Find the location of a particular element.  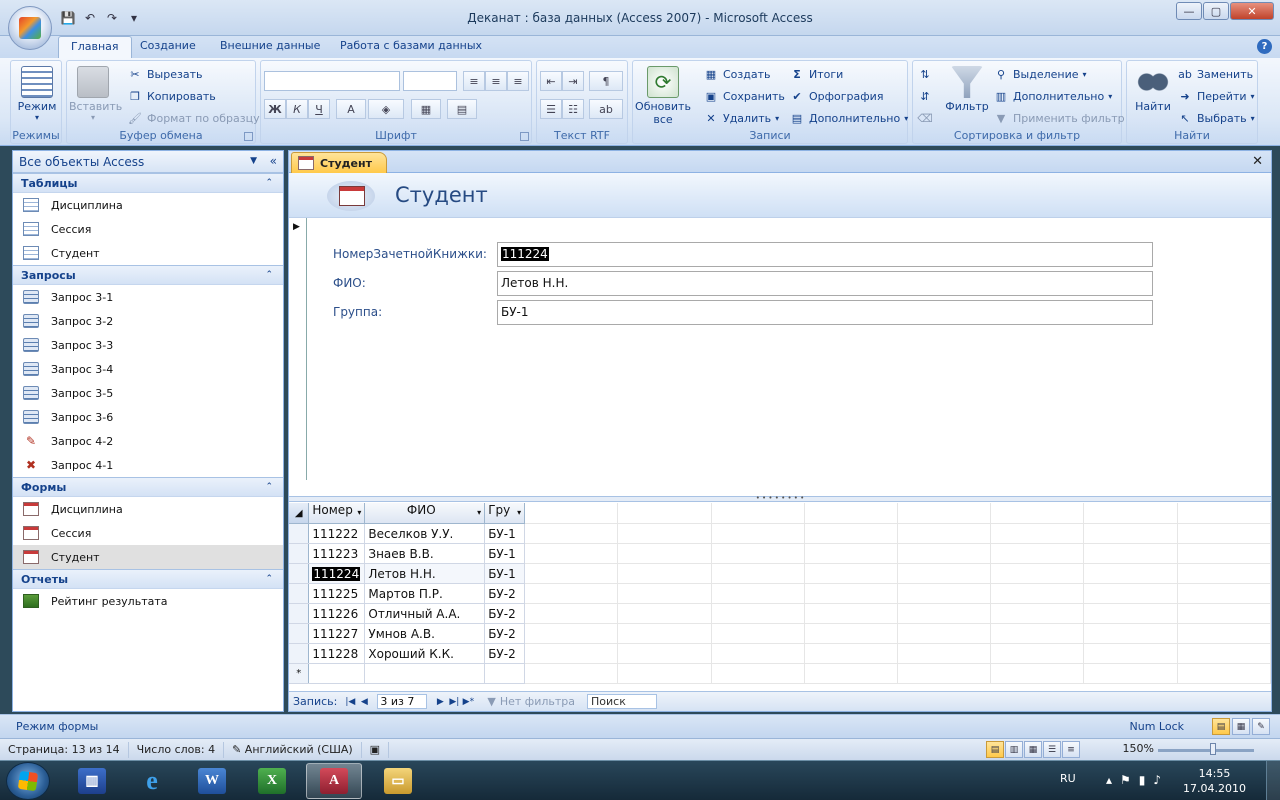

tab-create: Создание is located at coordinates (168, 47).